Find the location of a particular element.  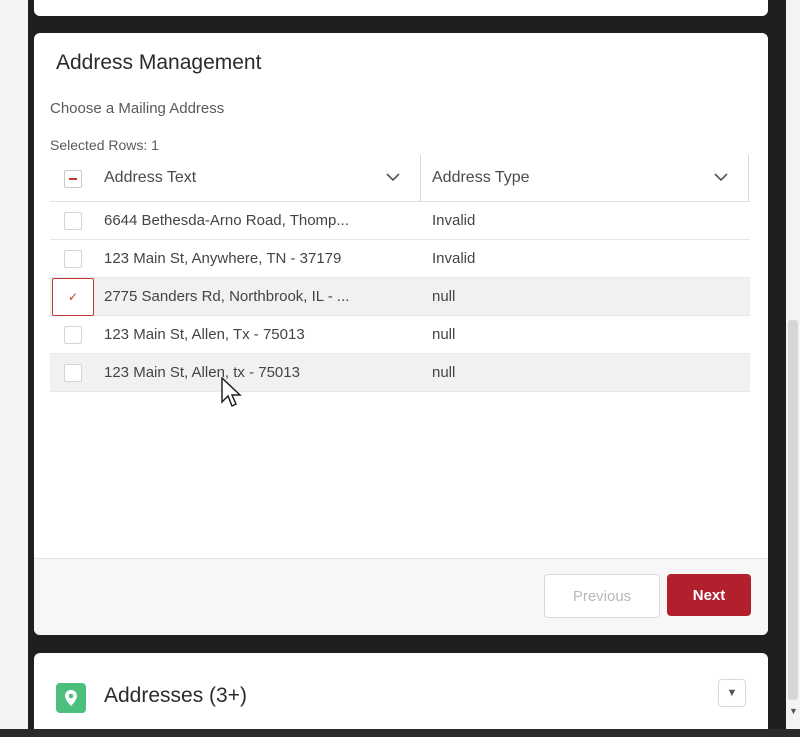

row-checkbox-checked: ✓ is located at coordinates (73, 297).